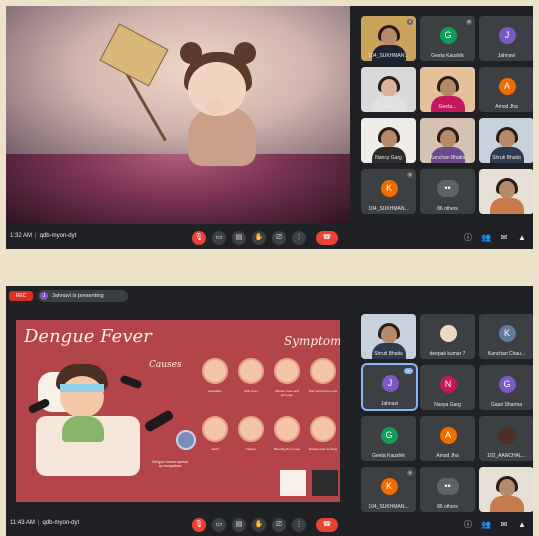 The height and width of the screenshot is (536, 539). I want to click on avatar: N, so click(448, 384).